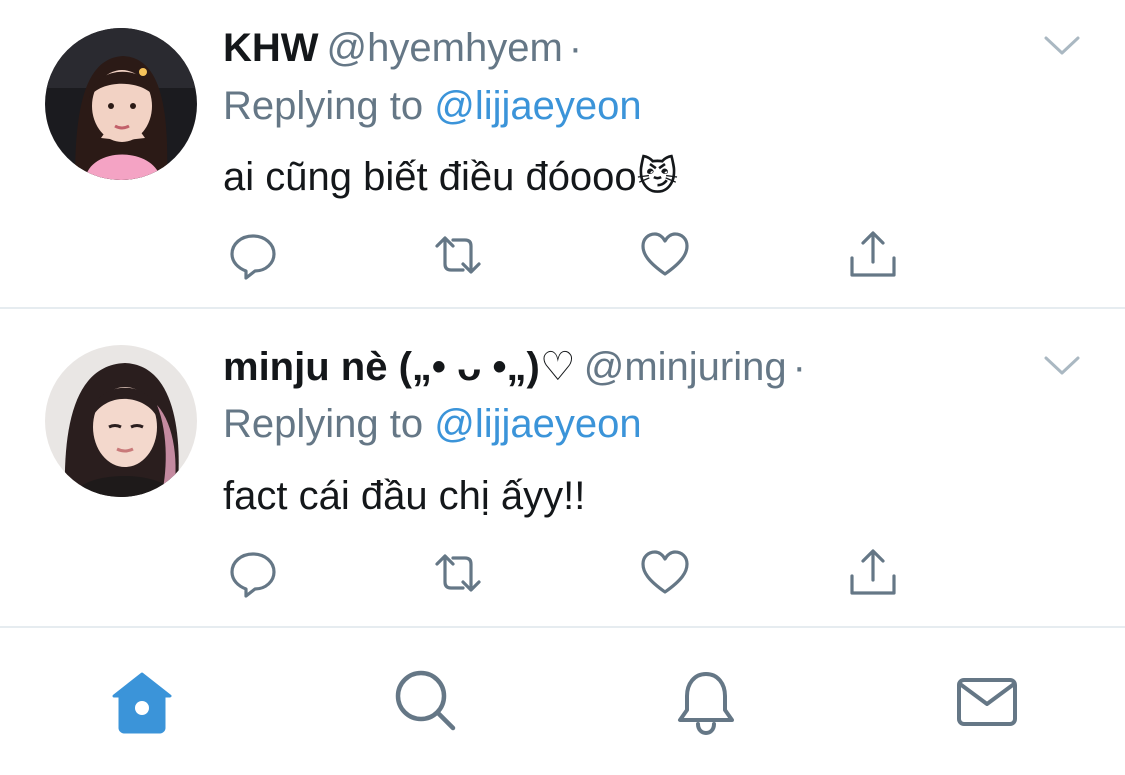 This screenshot has width=1125, height=775. Describe the element at coordinates (562, 308) in the screenshot. I see `divider` at that location.